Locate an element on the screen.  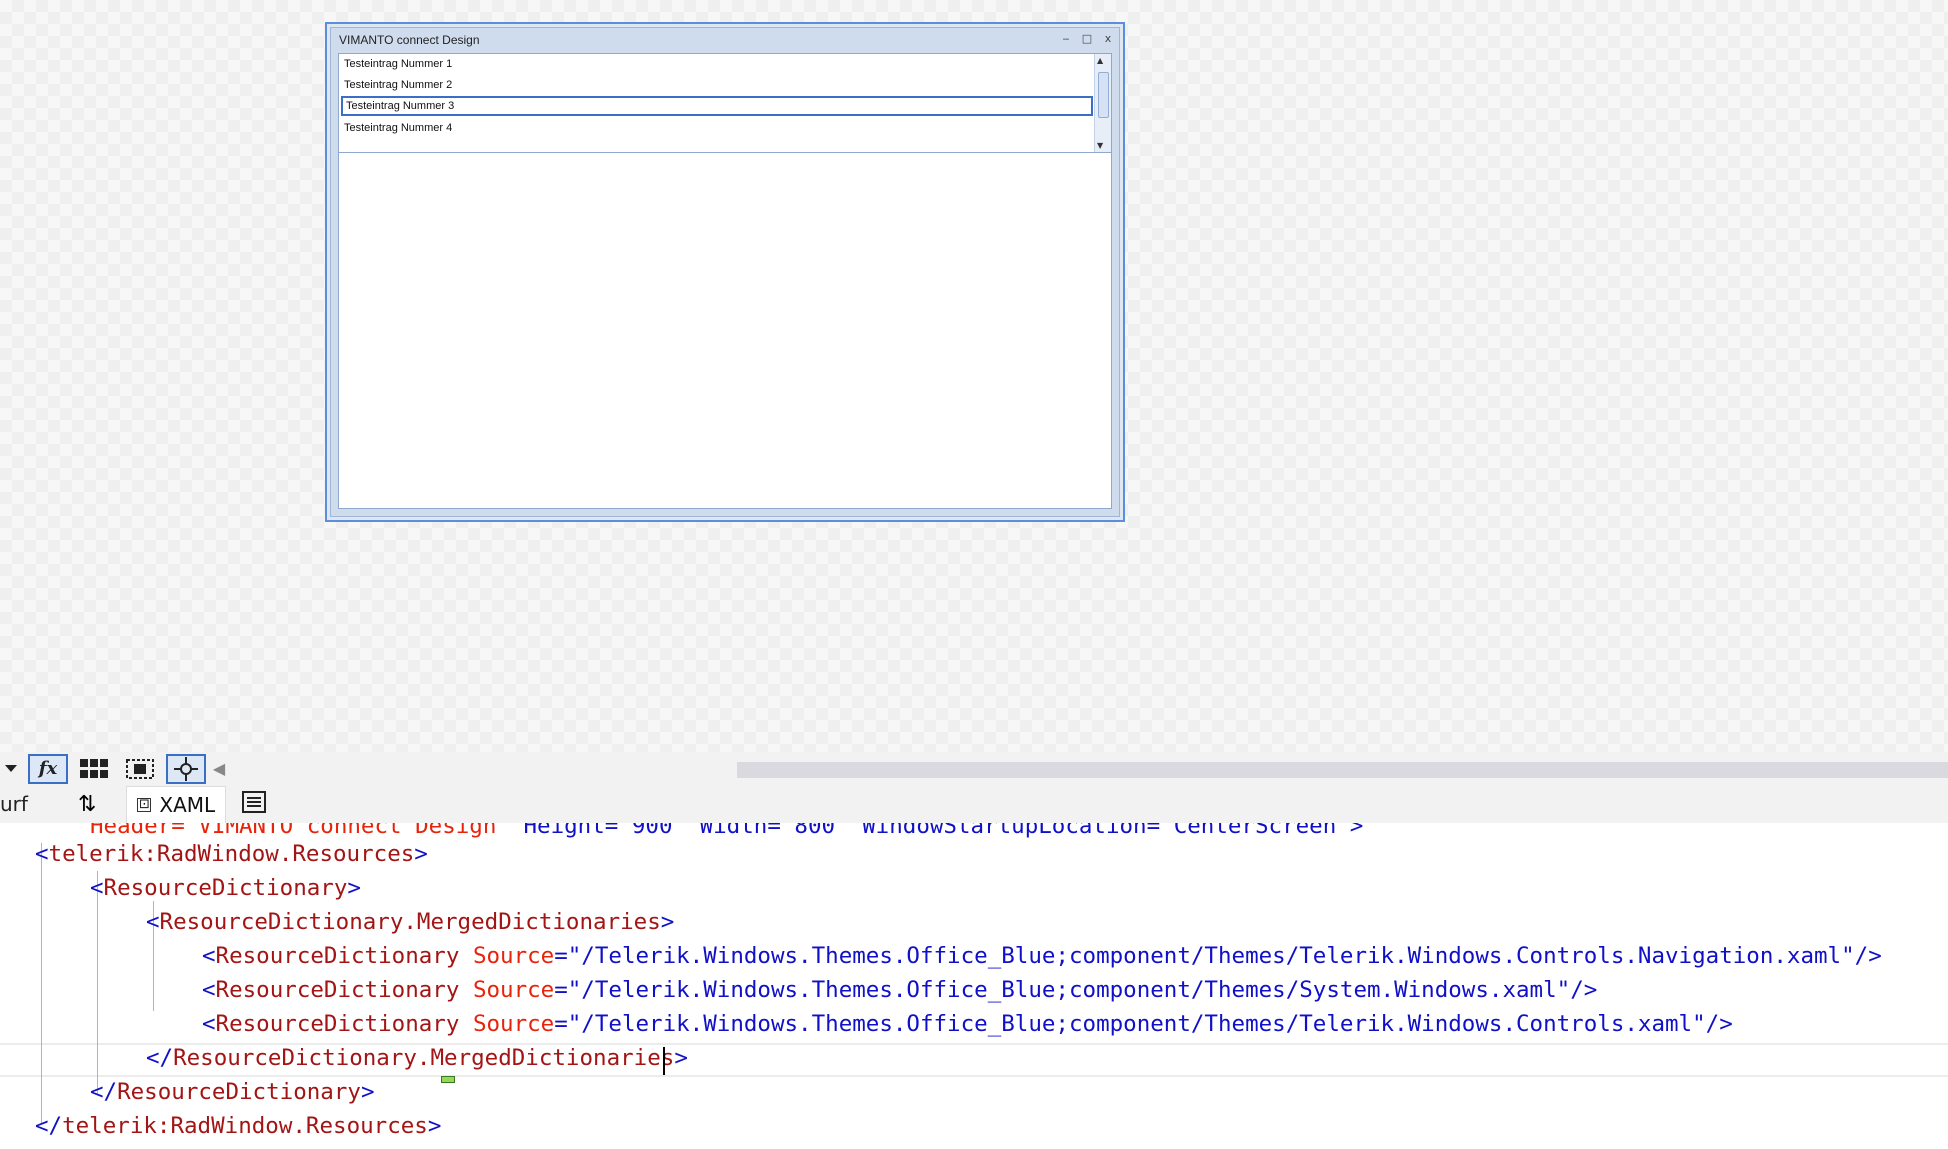
scroll-up-icon: ▲ is located at coordinates (1100, 60).